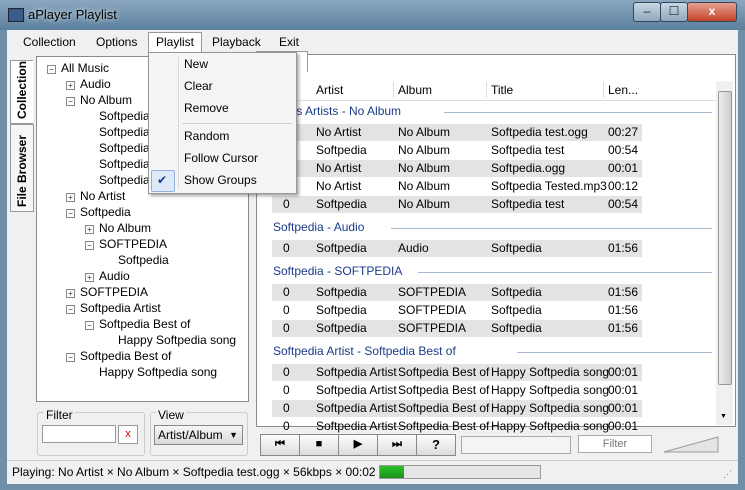 This screenshot has height=490, width=745. Describe the element at coordinates (502, 90) in the screenshot. I see `column-header: Title` at that location.